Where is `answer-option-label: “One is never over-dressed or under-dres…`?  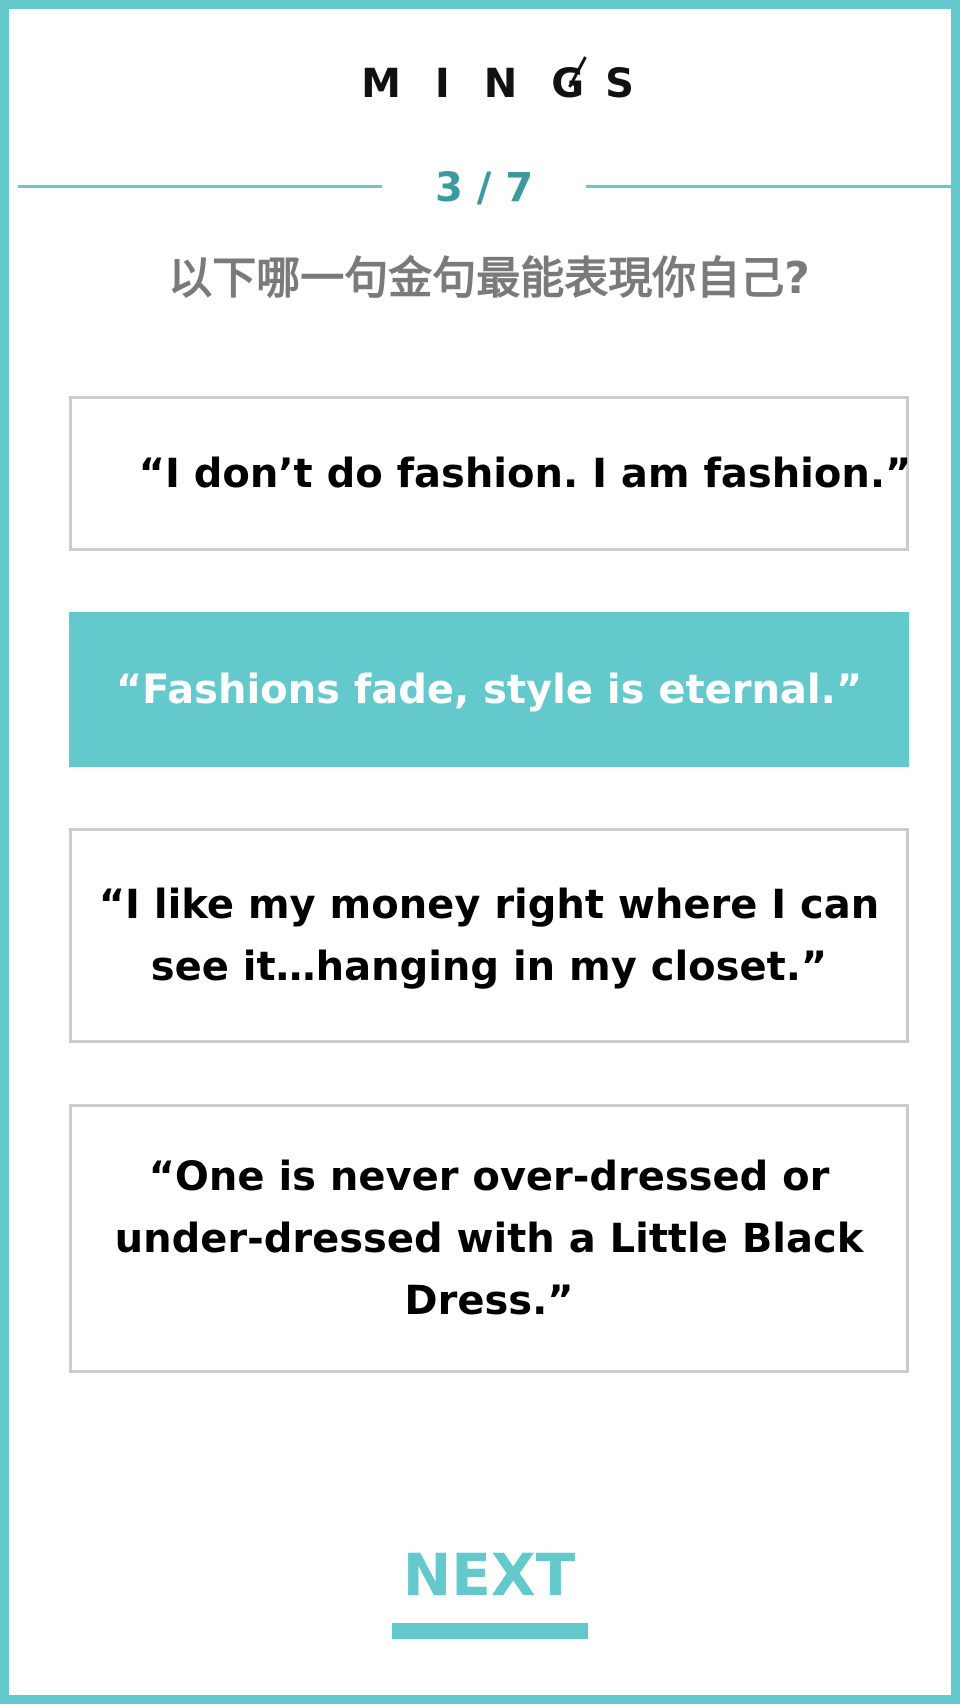 answer-option-label: “One is never over-dressed or under-dres… is located at coordinates (489, 1238).